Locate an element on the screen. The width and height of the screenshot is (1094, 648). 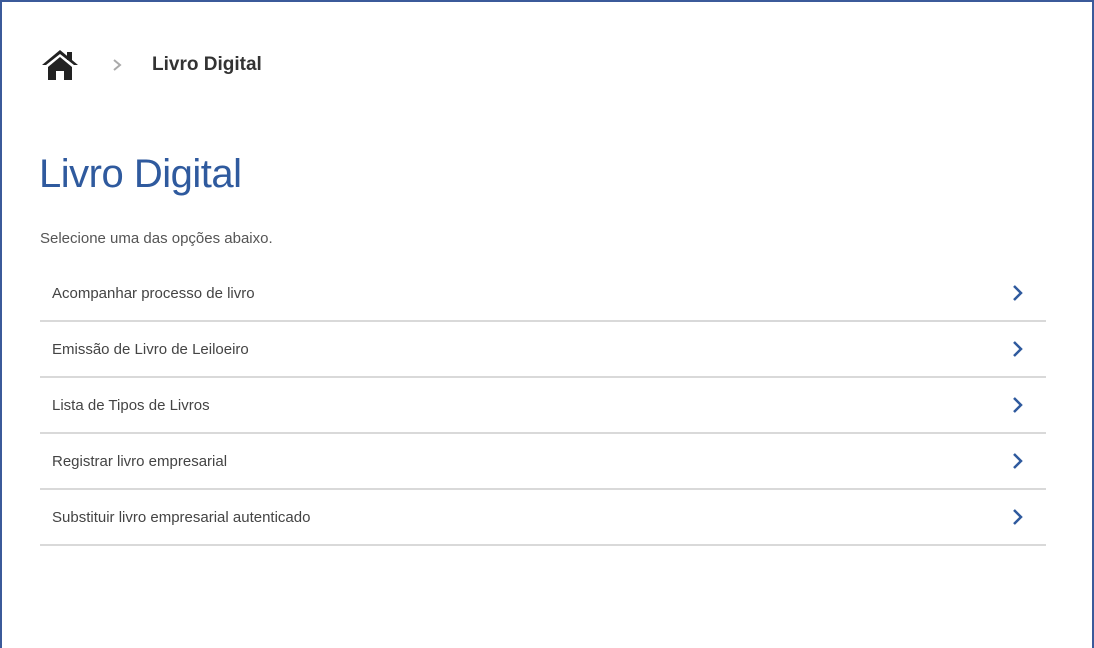
option-label: Acompanhar processo de livro is located at coordinates (153, 293).